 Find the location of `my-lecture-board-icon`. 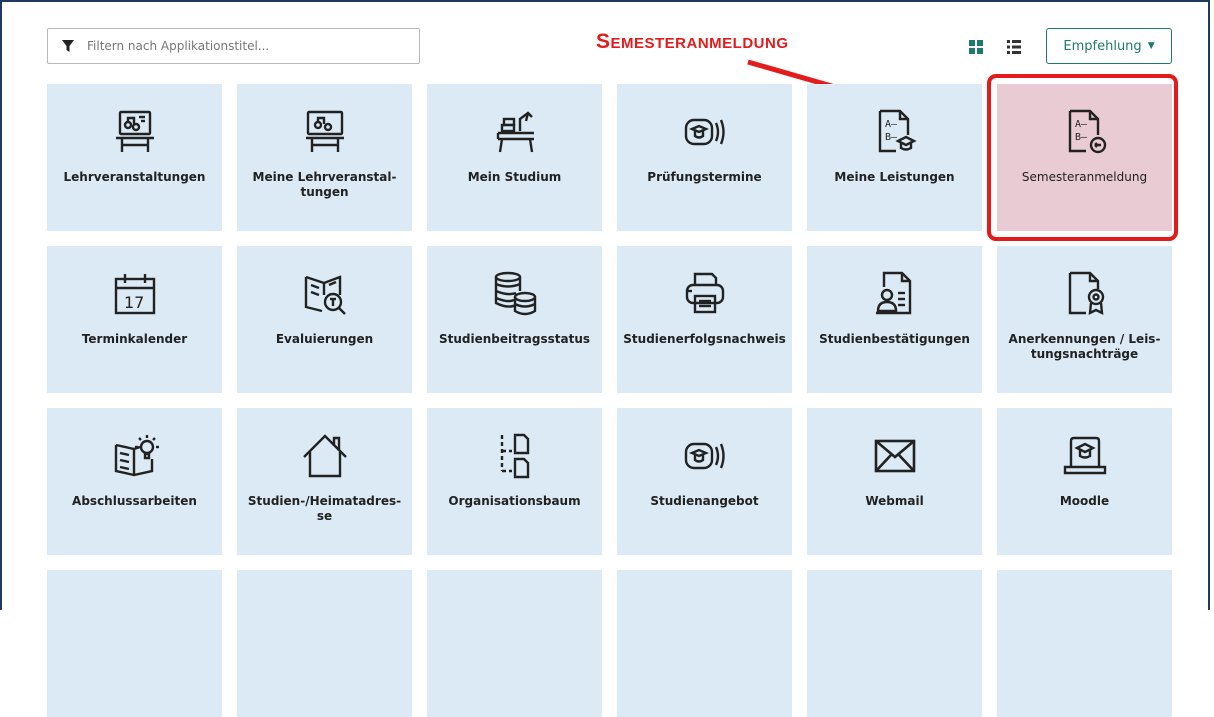

my-lecture-board-icon is located at coordinates (325, 132).